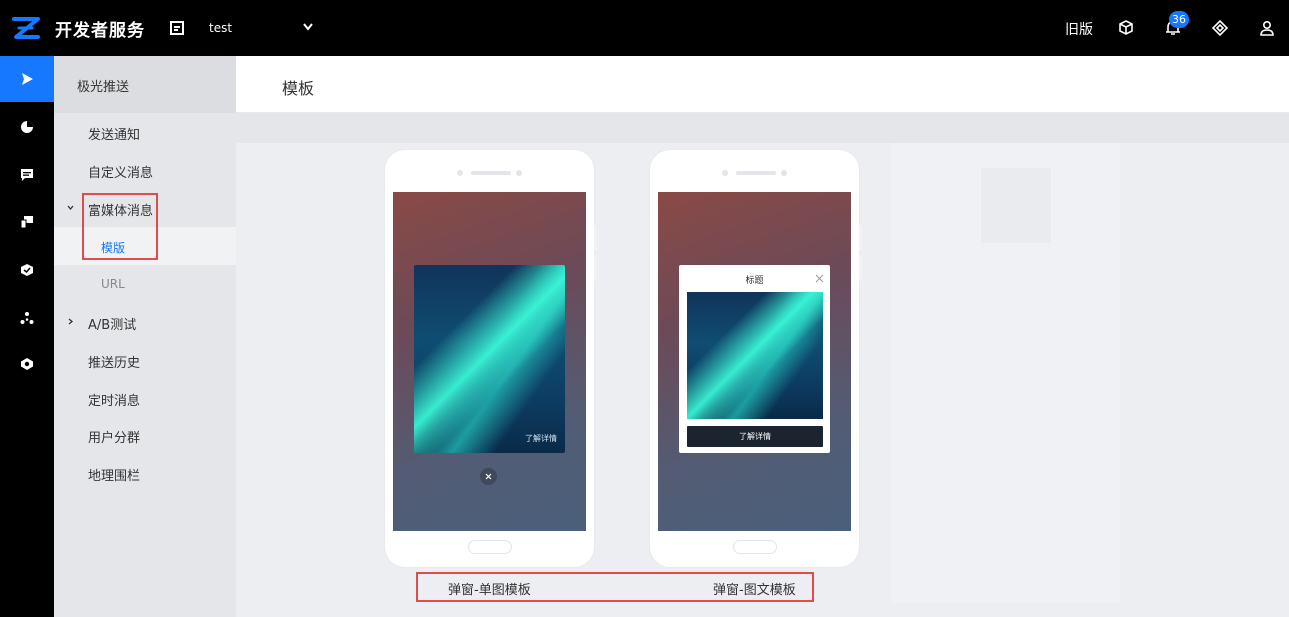 Image resolution: width=1289 pixels, height=617 pixels. I want to click on sidebar-subitem-label: URL, so click(113, 284).